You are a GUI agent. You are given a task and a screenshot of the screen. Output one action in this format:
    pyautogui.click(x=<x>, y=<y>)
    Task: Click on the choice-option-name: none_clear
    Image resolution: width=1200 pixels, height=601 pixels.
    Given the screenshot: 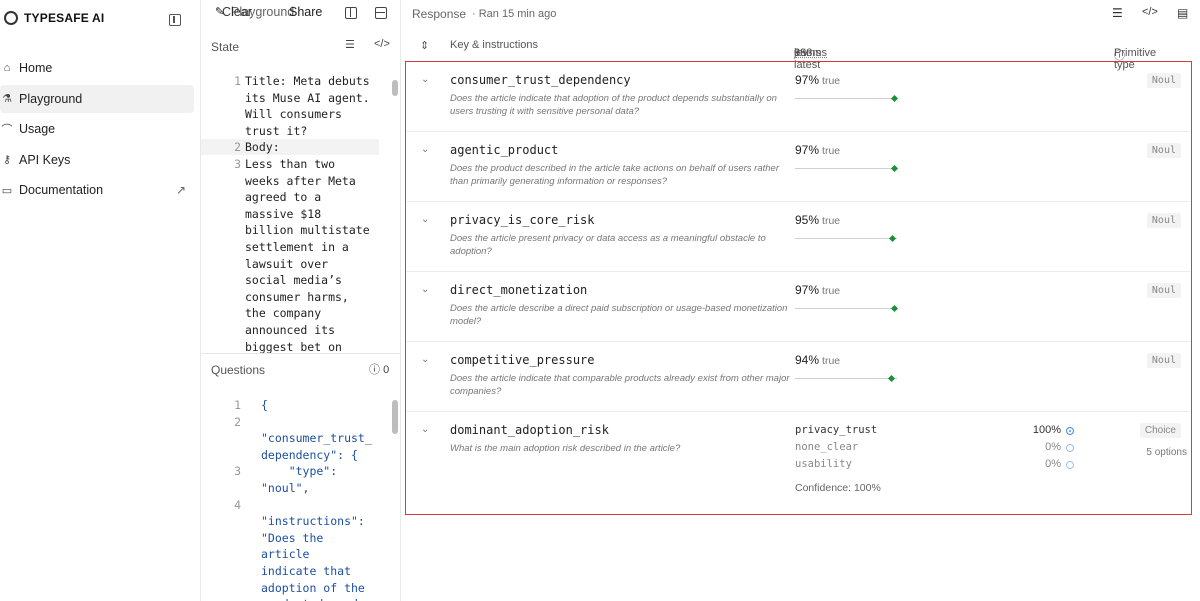 What is the action you would take?
    pyautogui.click(x=827, y=447)
    